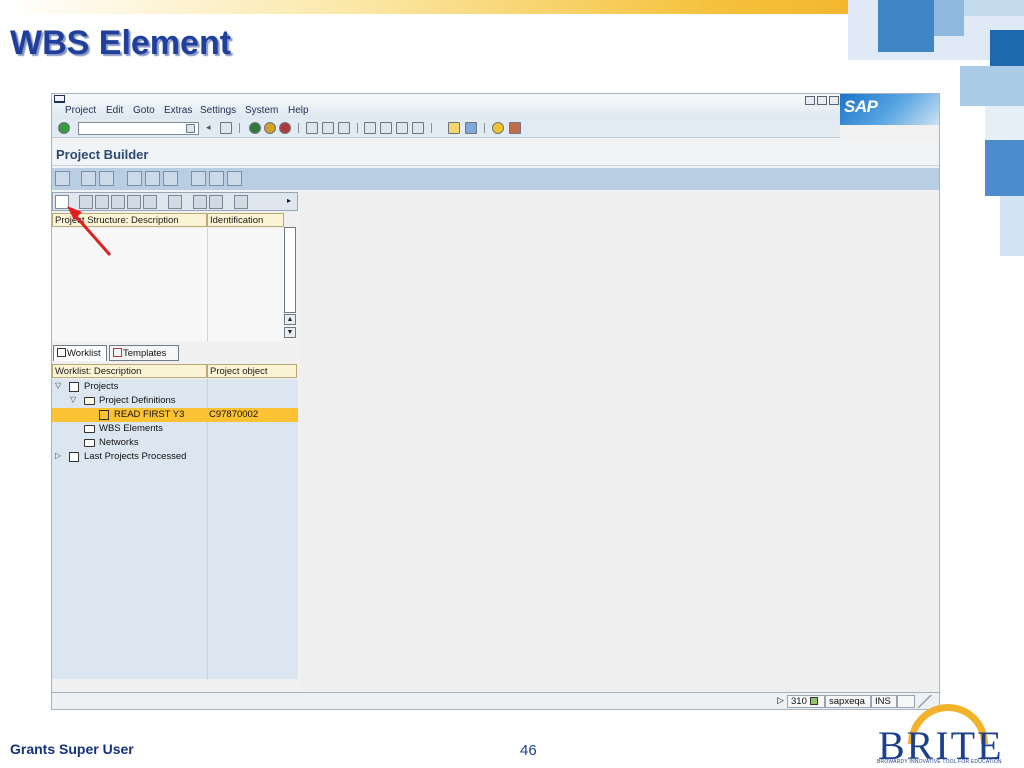 This screenshot has height=768, width=1024. I want to click on first-page-icon, so click(370, 128).